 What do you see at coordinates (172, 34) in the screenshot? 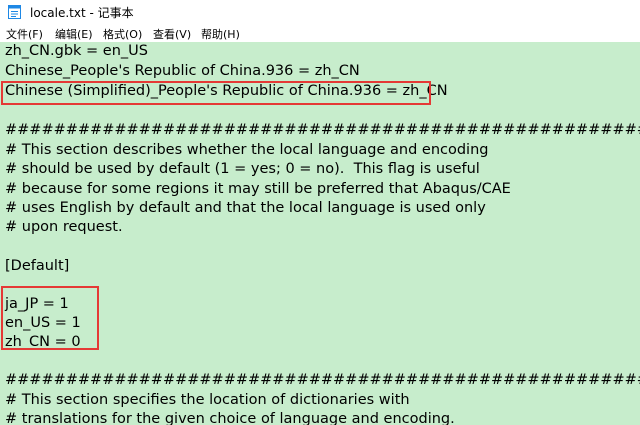
I see `menu-view: 查看(V)` at bounding box center [172, 34].